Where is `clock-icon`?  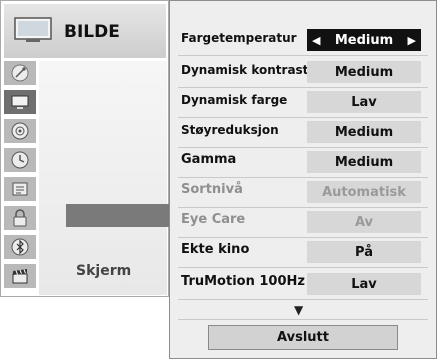 clock-icon is located at coordinates (20, 160).